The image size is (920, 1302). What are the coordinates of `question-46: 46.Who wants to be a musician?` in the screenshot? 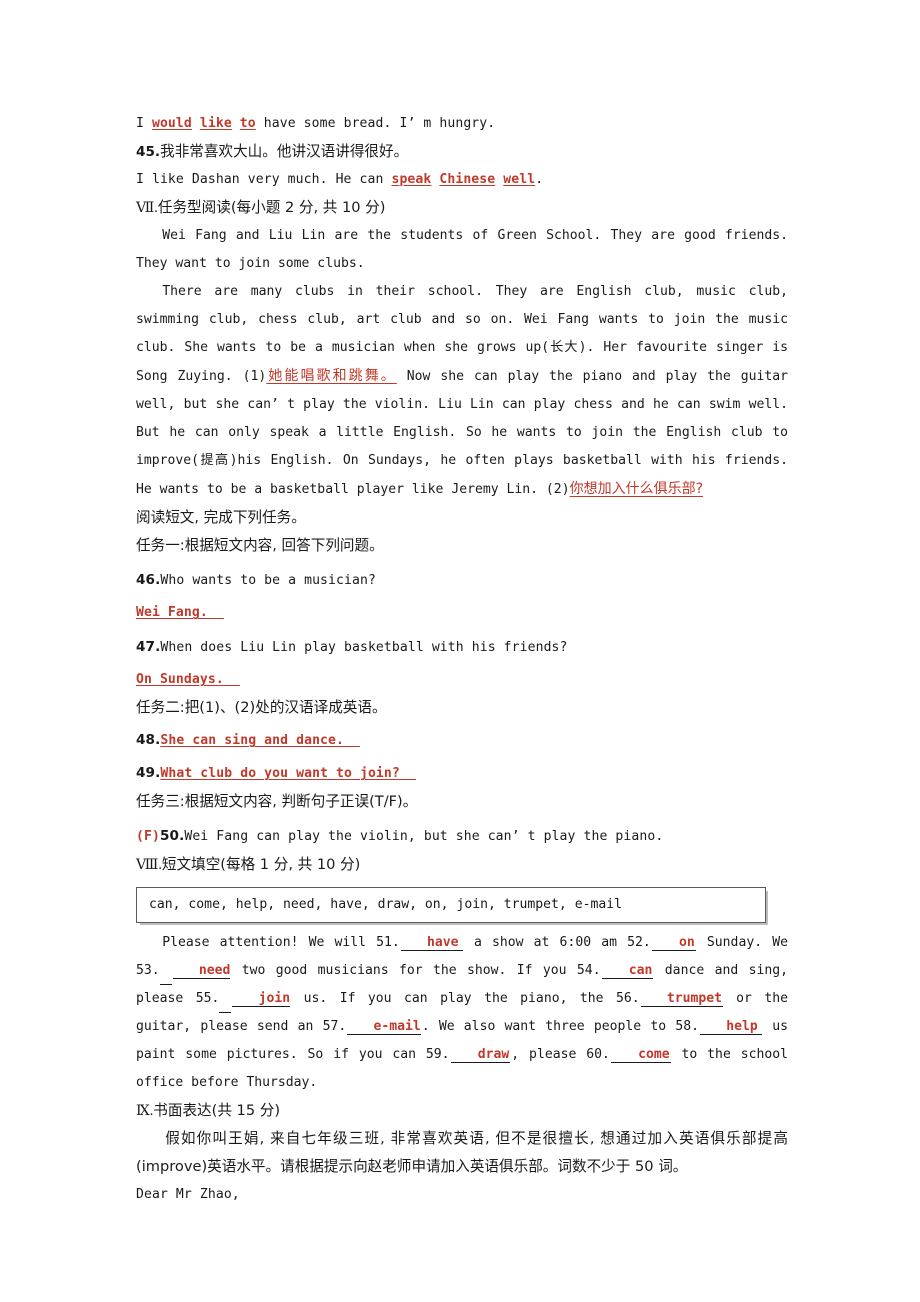 It's located at (464, 580).